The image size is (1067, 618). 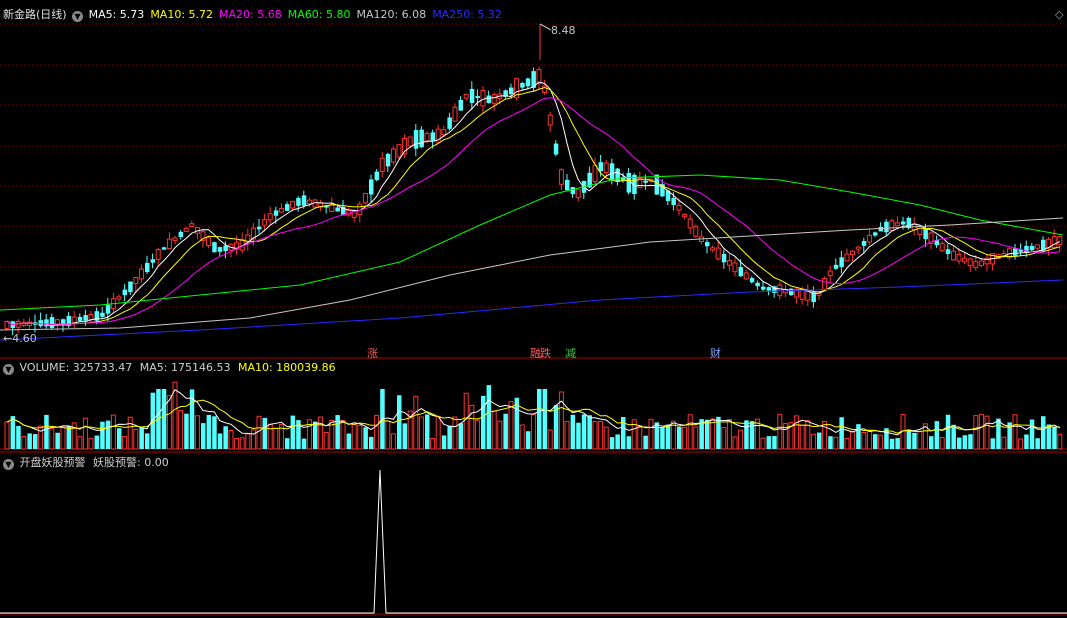 I want to click on indicator-title: 开盘妖股预警, so click(x=53, y=462).